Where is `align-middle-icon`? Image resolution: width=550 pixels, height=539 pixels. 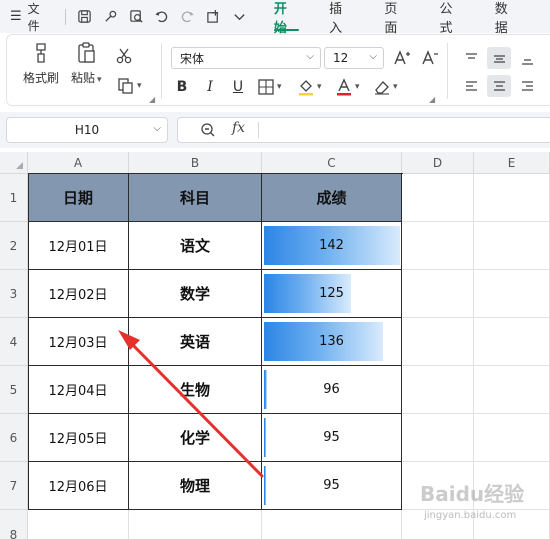 align-middle-icon is located at coordinates (499, 58).